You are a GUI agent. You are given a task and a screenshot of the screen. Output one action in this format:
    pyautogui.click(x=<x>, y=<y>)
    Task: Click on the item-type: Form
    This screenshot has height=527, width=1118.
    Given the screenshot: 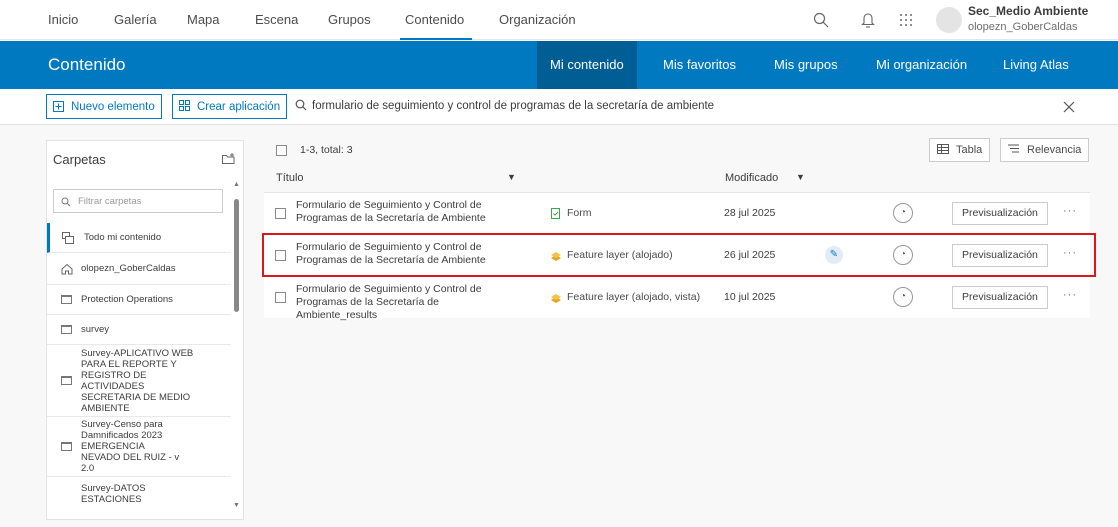 What is the action you would take?
    pyautogui.click(x=571, y=213)
    